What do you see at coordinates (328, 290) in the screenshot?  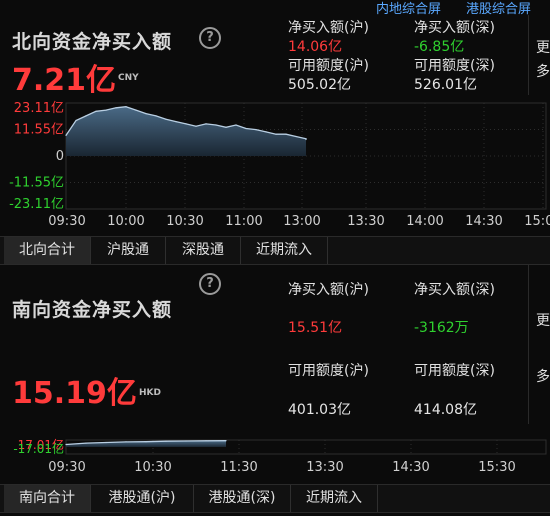 I see `south-net-sh-label: 净买入额(沪)` at bounding box center [328, 290].